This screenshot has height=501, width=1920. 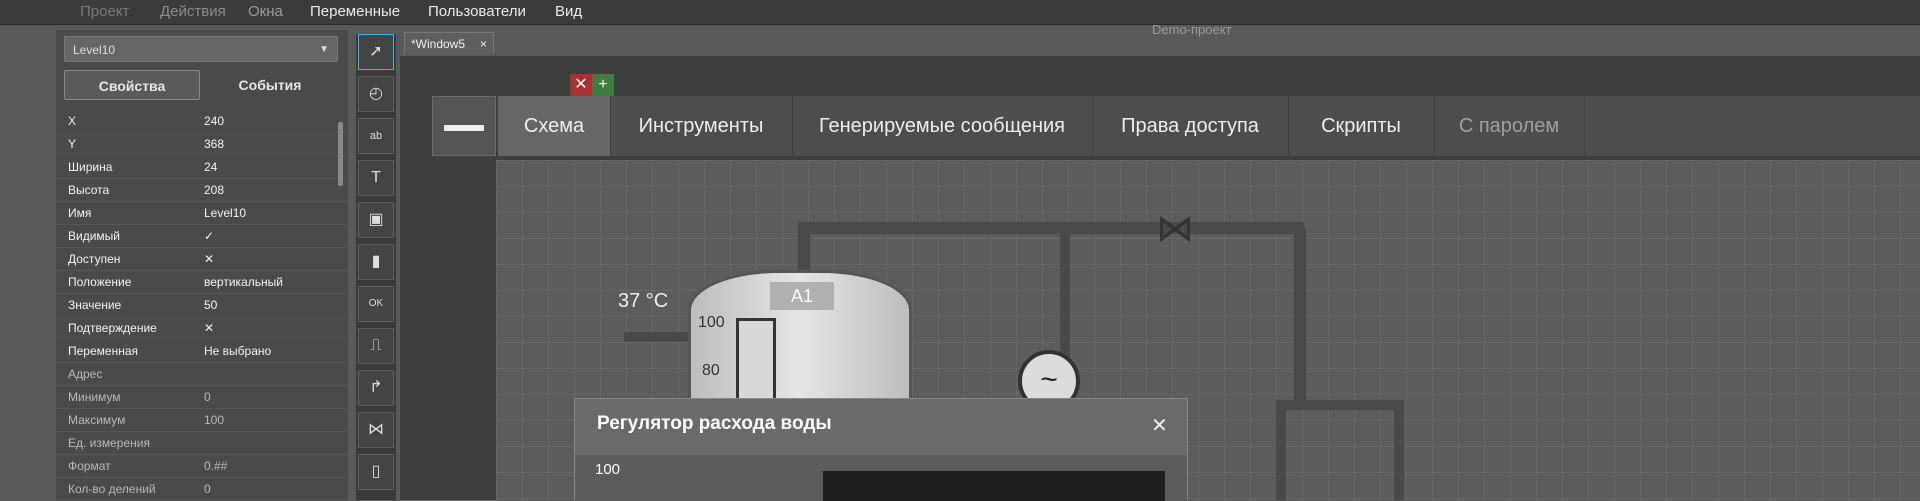 What do you see at coordinates (201, 85) in the screenshot?
I see `properties-tabs: Свойства События` at bounding box center [201, 85].